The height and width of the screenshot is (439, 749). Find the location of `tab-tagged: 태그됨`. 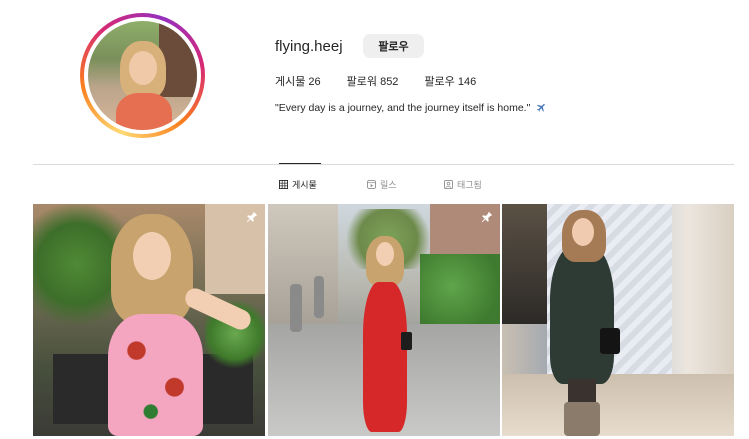

tab-tagged: 태그됨 is located at coordinates (463, 184).